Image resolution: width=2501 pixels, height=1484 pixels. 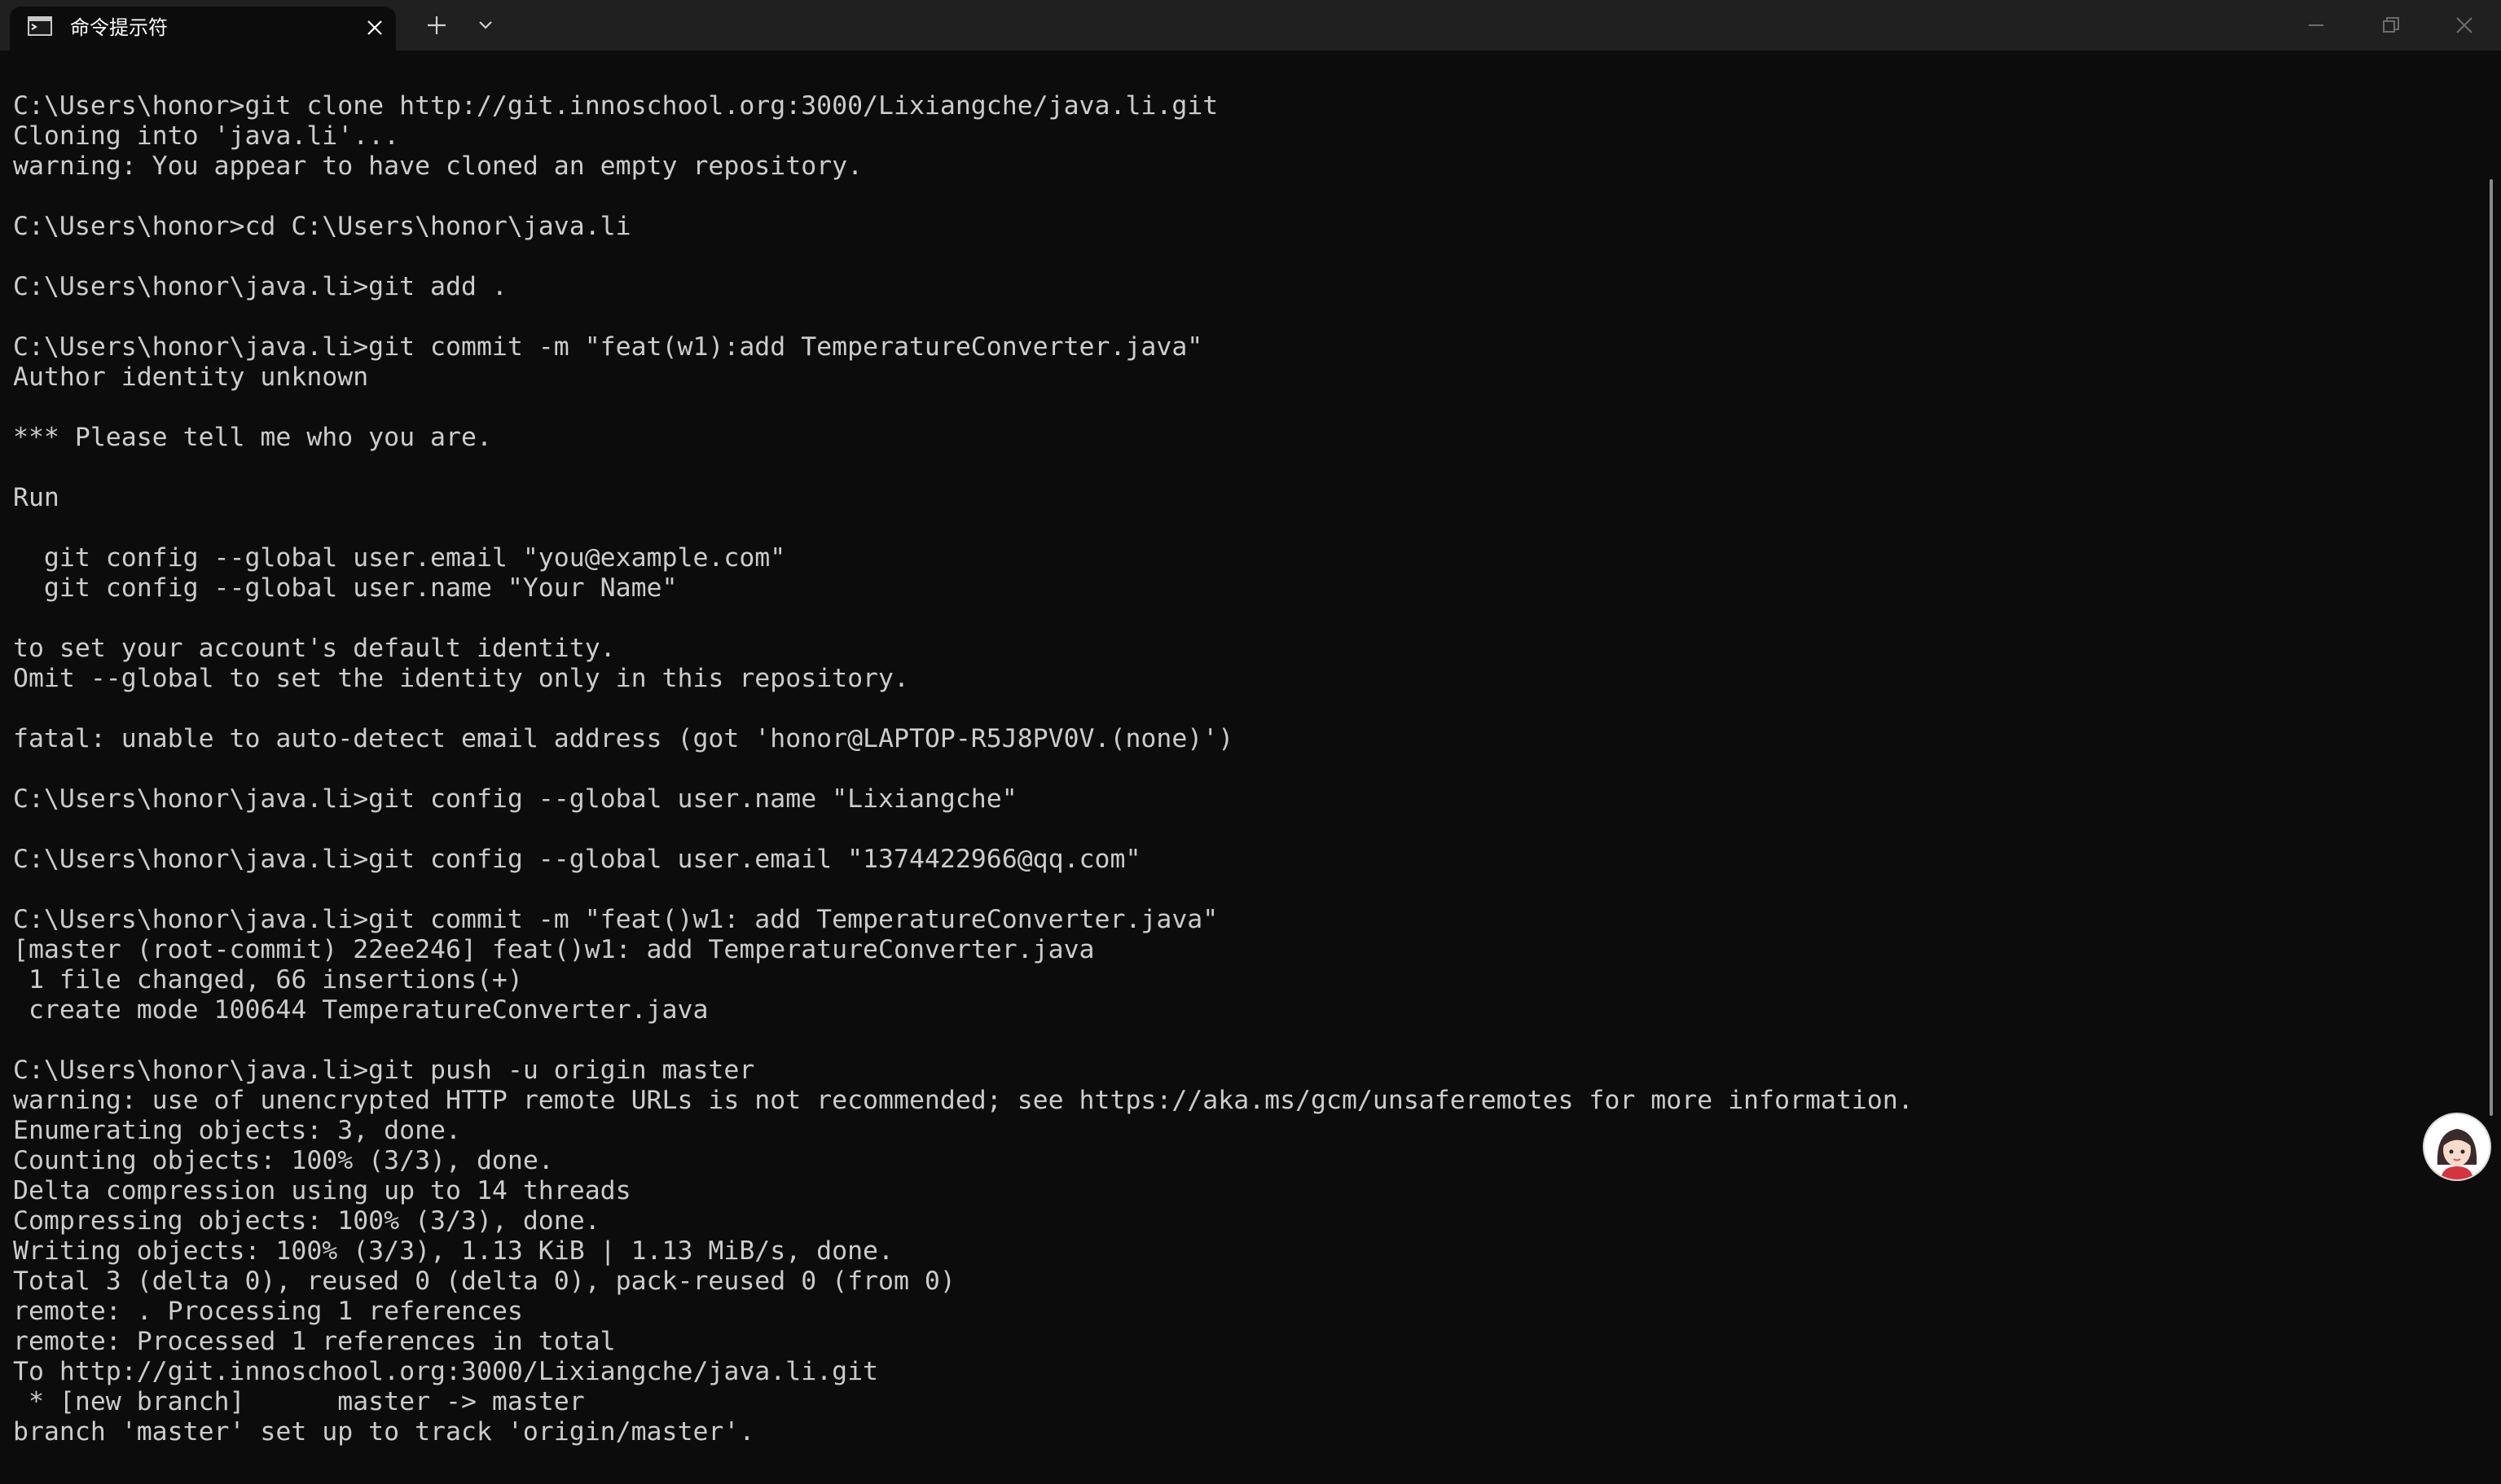 What do you see at coordinates (203, 28) in the screenshot?
I see `tab-command-prompt: 命令提示符` at bounding box center [203, 28].